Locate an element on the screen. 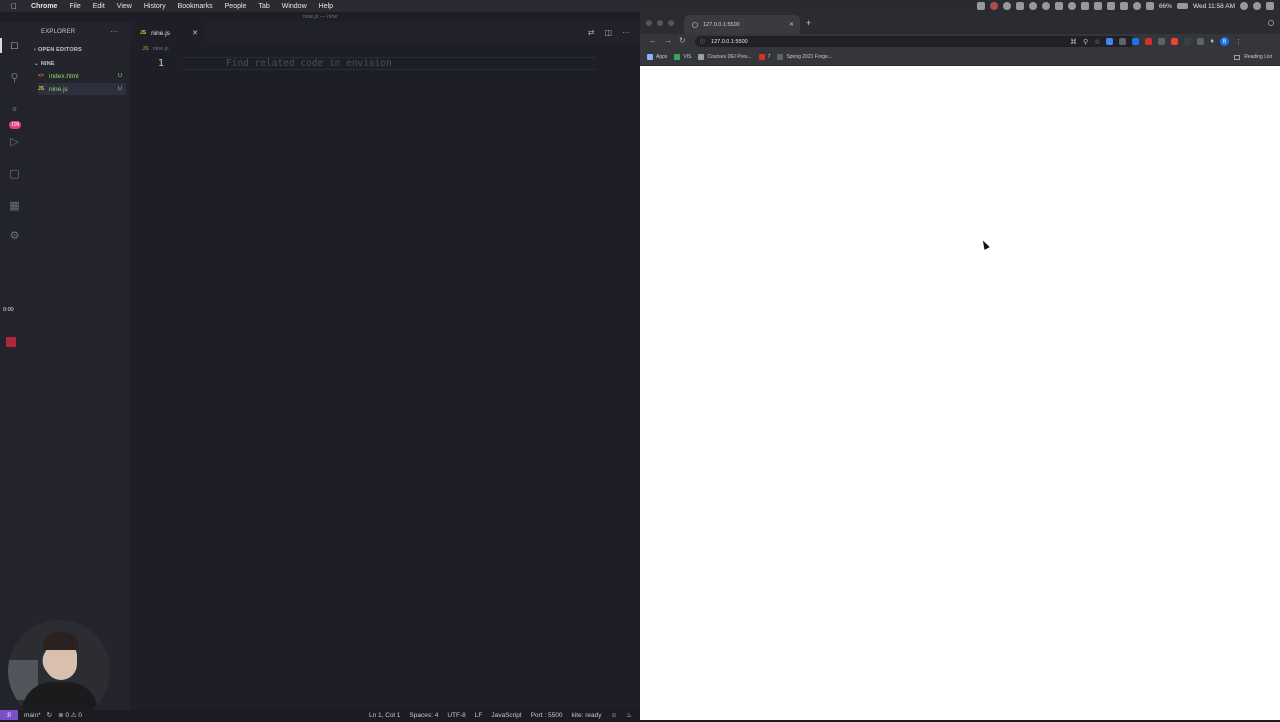  folder-section: ⌄ NINE is located at coordinates (44, 64).